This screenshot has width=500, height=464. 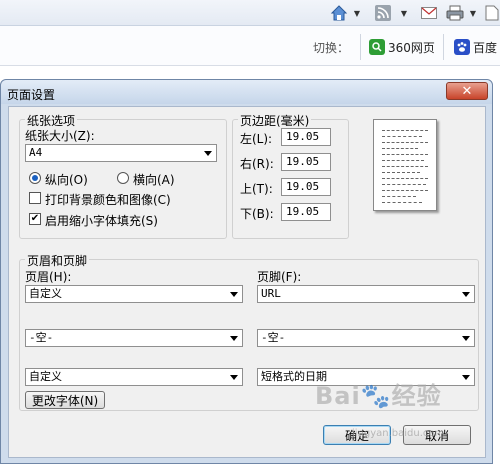 I want to click on footer-value-1: URL, so click(x=271, y=293).